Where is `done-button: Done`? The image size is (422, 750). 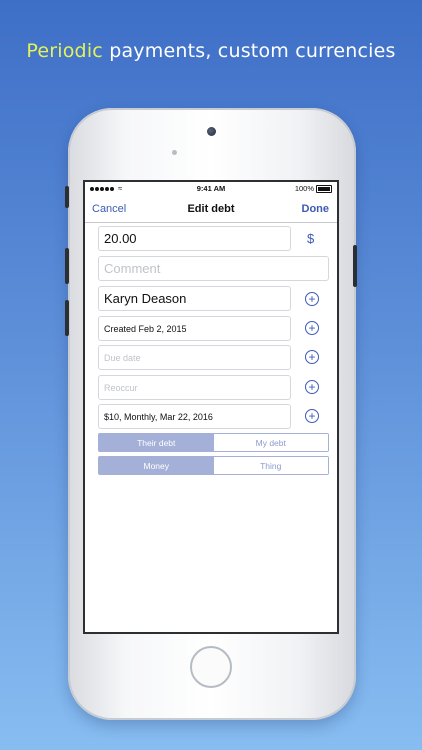
done-button: Done is located at coordinates (316, 209).